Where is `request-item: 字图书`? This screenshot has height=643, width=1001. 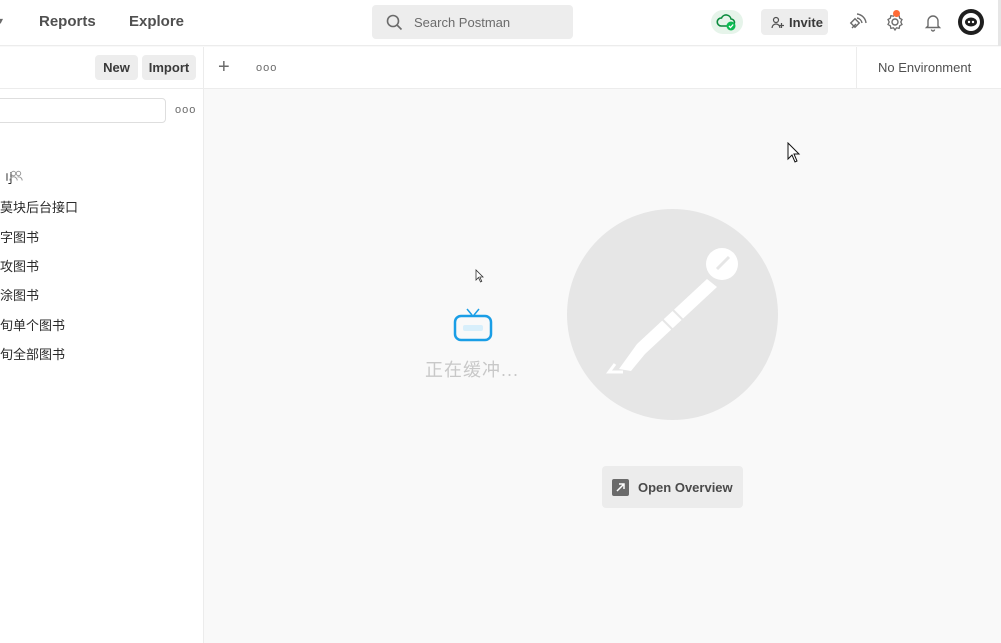 request-item: 字图书 is located at coordinates (19, 236).